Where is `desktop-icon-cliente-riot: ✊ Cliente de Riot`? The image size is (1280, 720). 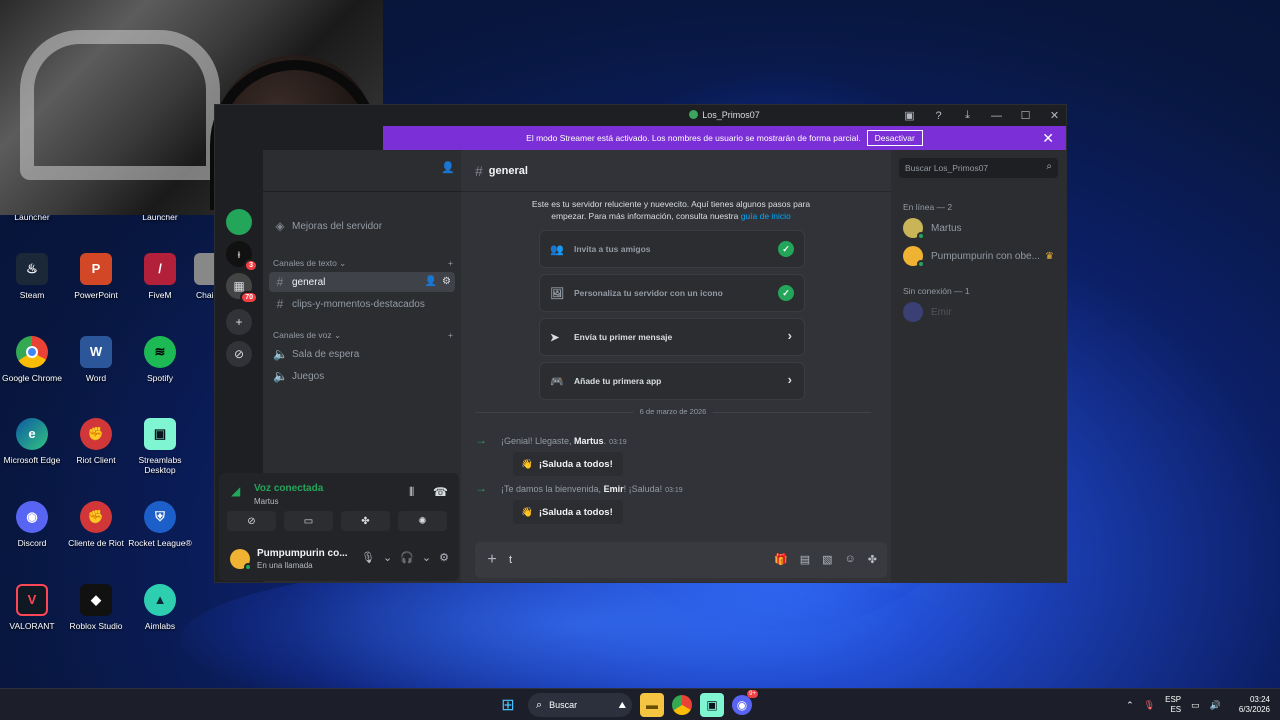
desktop-icon-cliente-riot: ✊ Cliente de Riot is located at coordinates (96, 524).